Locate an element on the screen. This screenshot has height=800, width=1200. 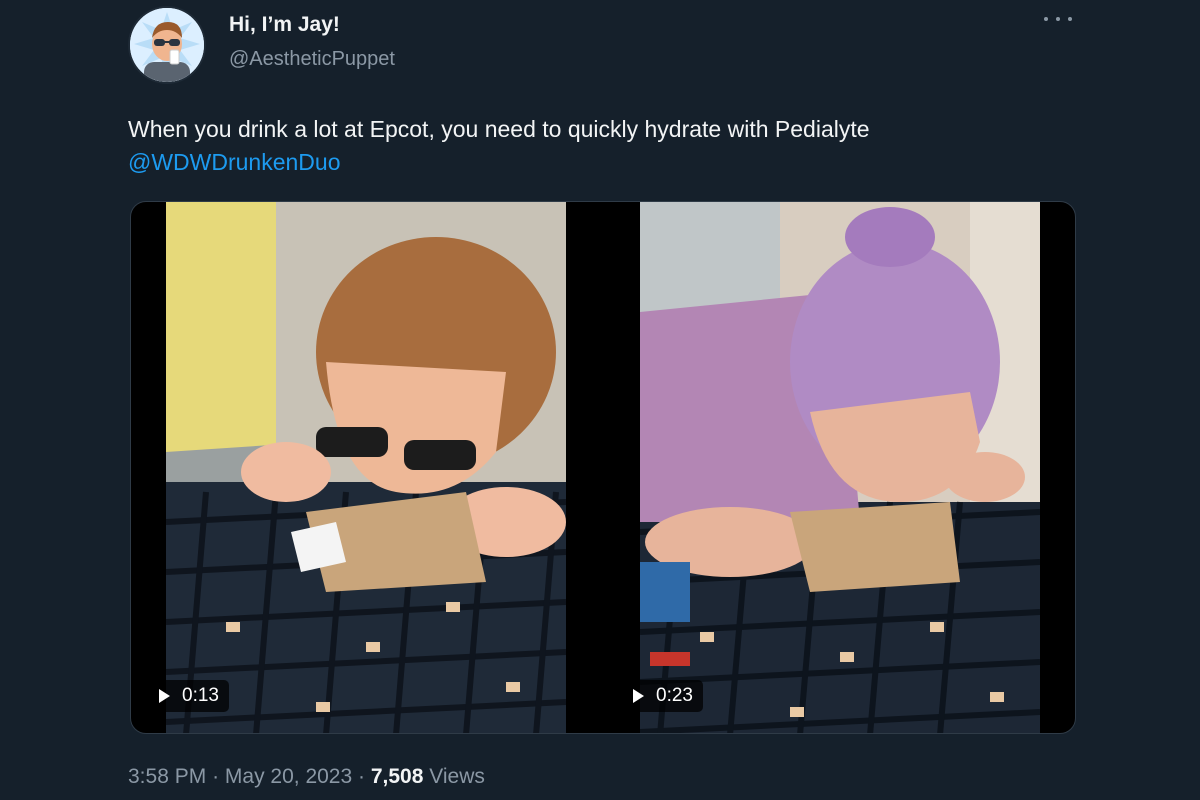
views-label: Views is located at coordinates (457, 776).